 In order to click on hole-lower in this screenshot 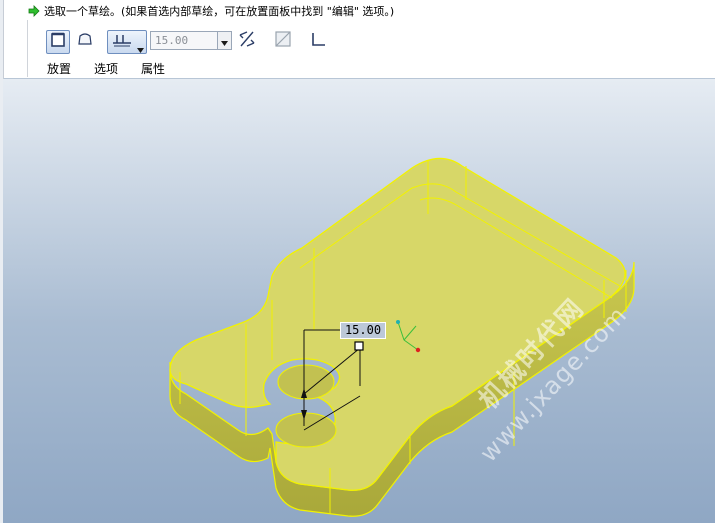, I will do `click(306, 430)`.